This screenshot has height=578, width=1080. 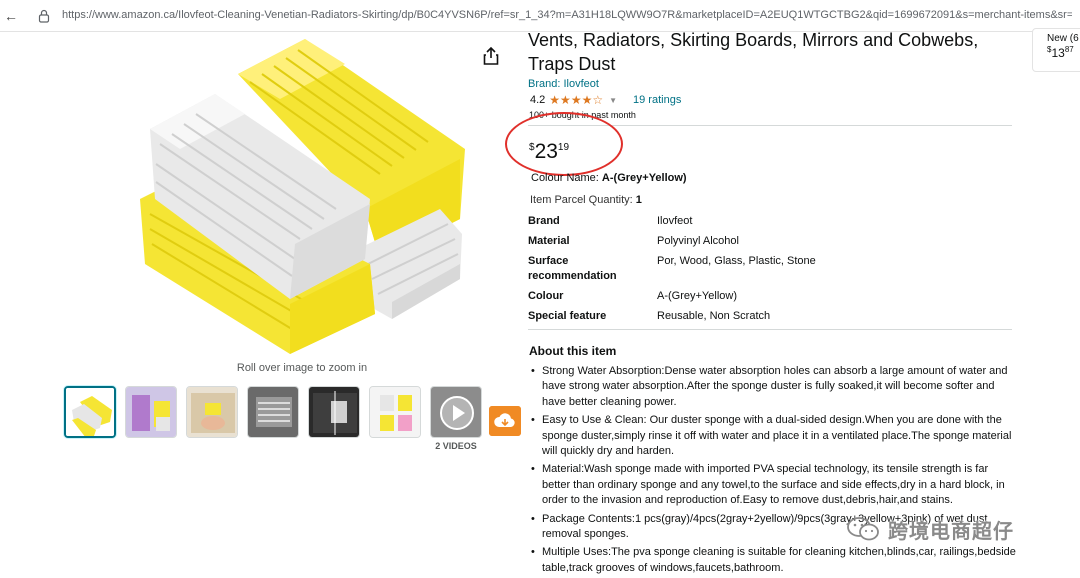 I want to click on price-annotation-circle, so click(x=564, y=144).